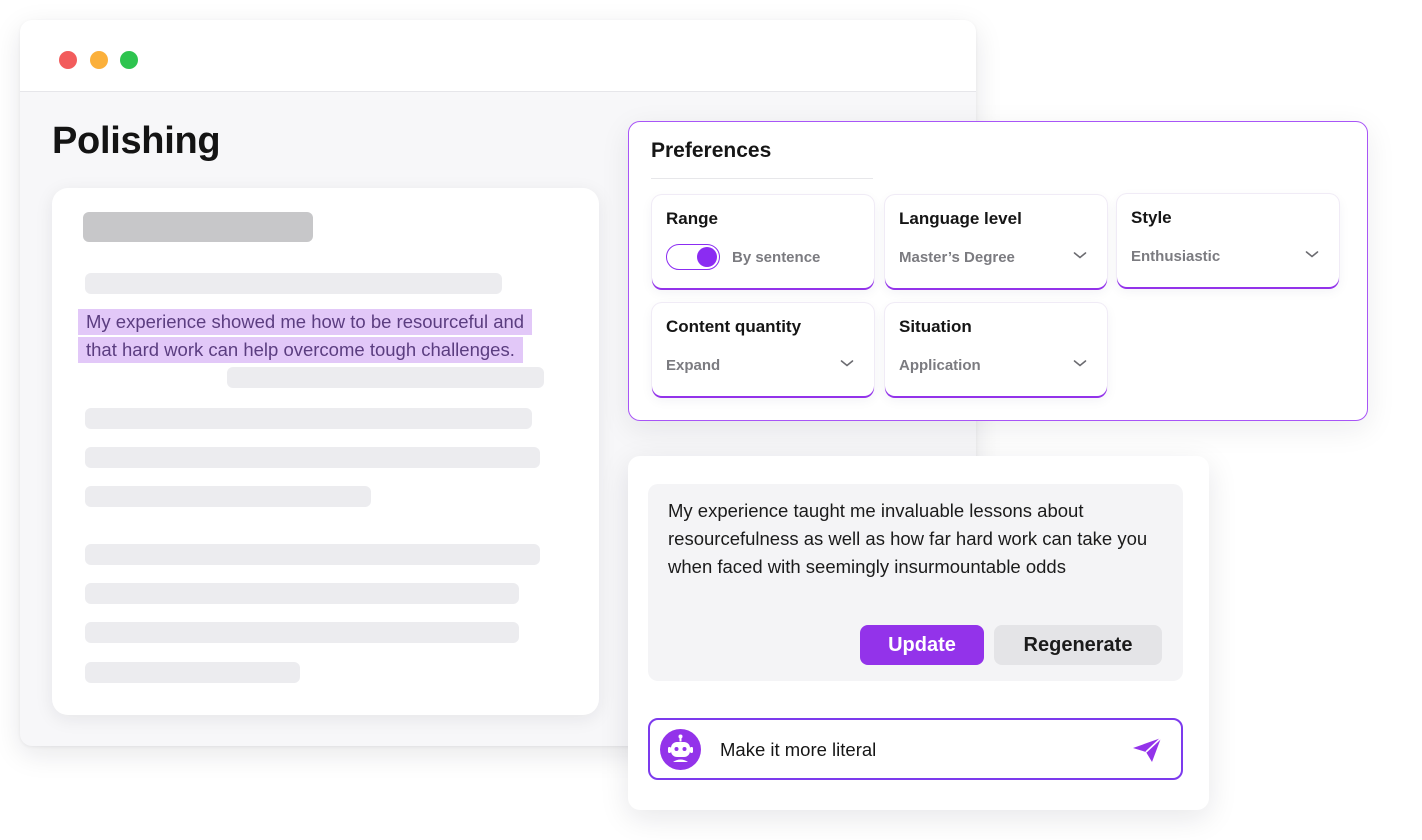 The height and width of the screenshot is (840, 1422). What do you see at coordinates (680, 749) in the screenshot?
I see `robot-icon` at bounding box center [680, 749].